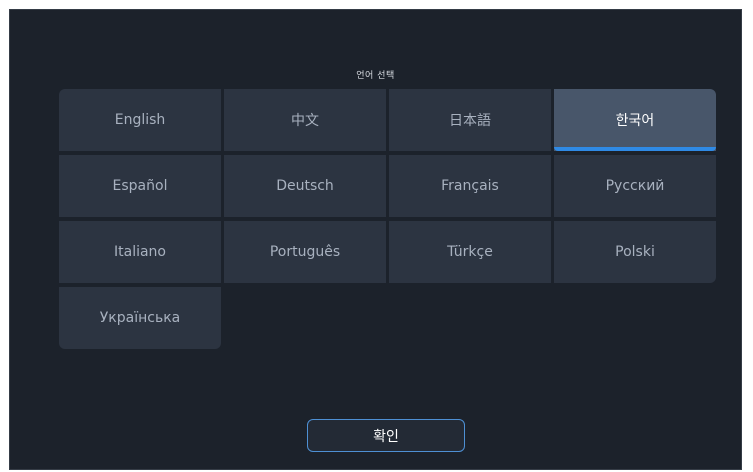 Image resolution: width=753 pixels, height=472 pixels. Describe the element at coordinates (305, 120) in the screenshot. I see `language-option-chinese: 中文` at that location.